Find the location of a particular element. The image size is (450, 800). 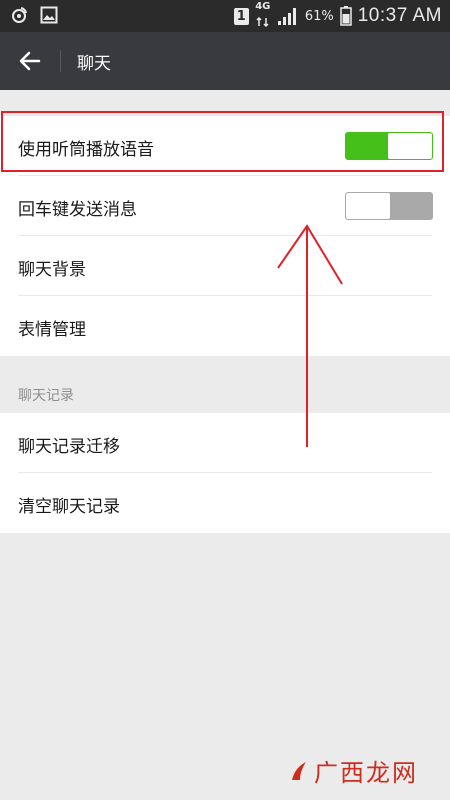

back-arrow-icon is located at coordinates (30, 61).